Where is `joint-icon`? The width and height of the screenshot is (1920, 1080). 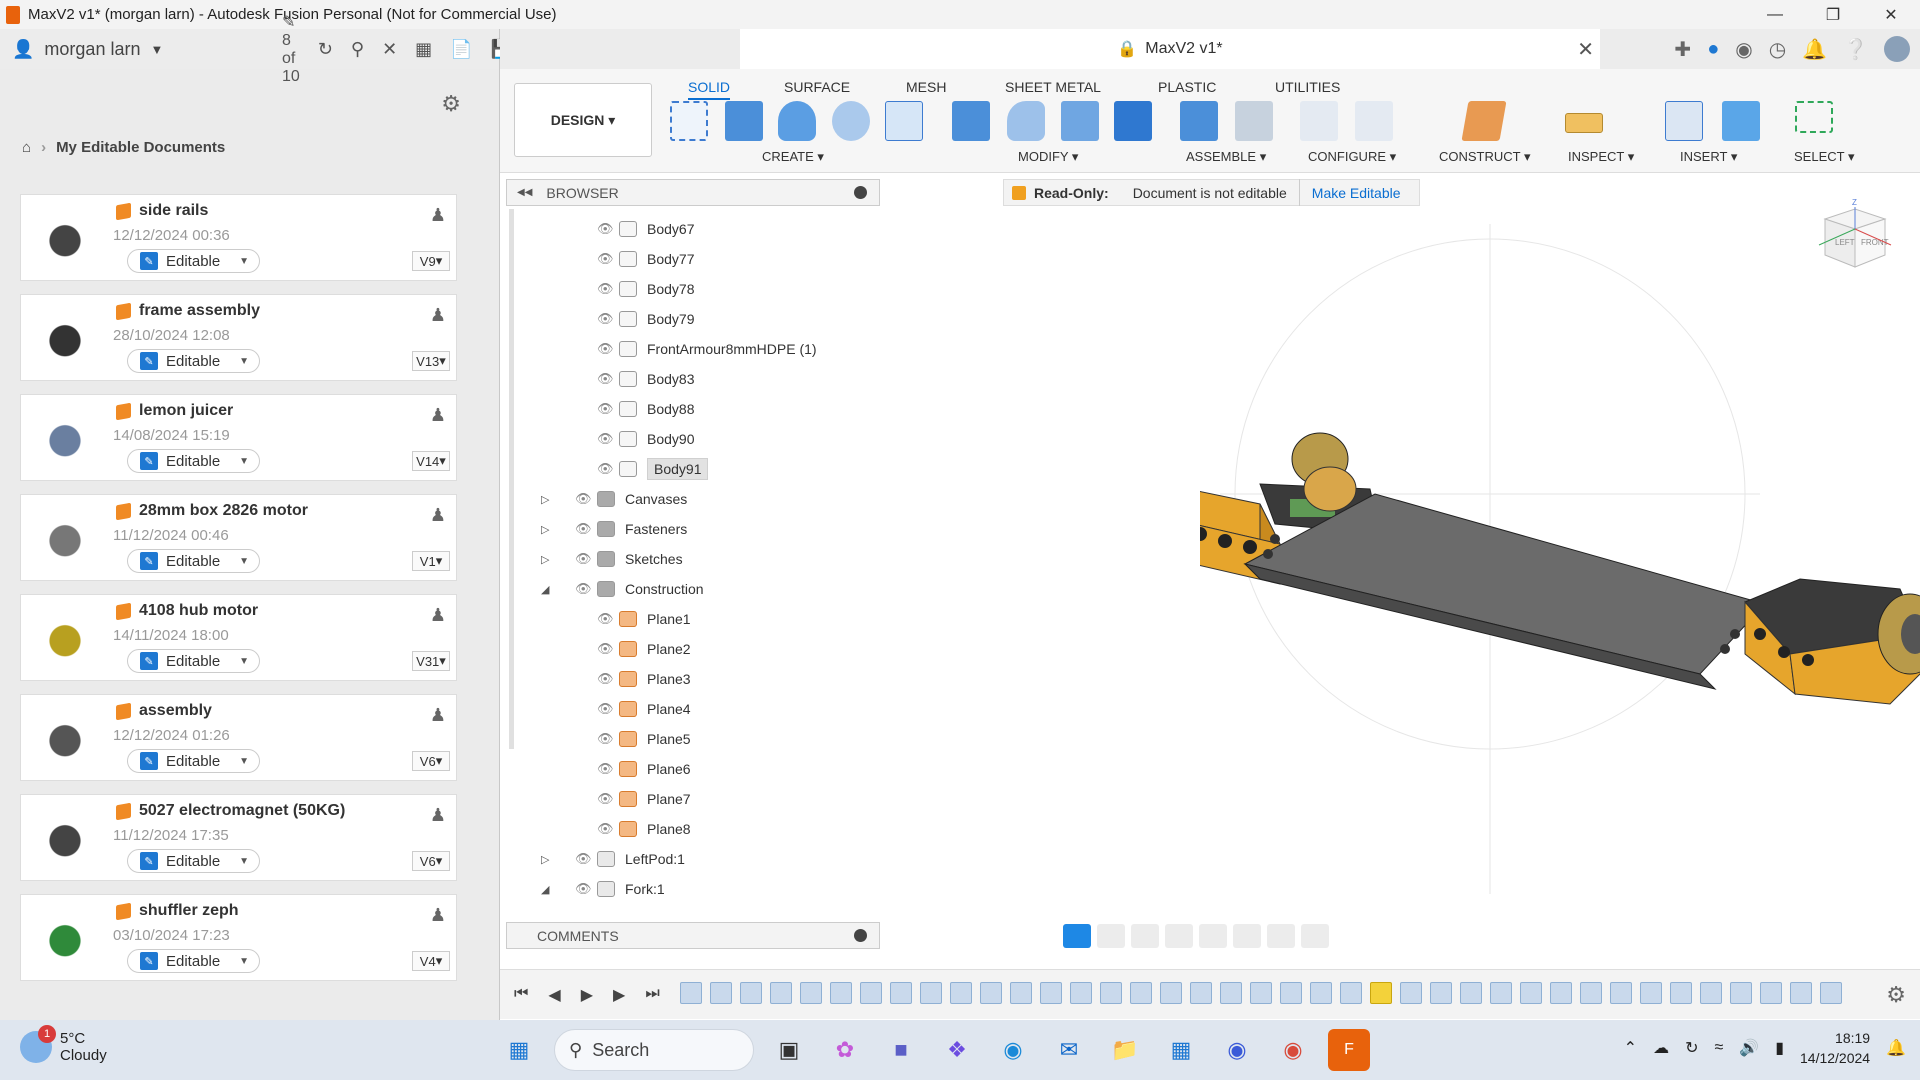 joint-icon is located at coordinates (1254, 121).